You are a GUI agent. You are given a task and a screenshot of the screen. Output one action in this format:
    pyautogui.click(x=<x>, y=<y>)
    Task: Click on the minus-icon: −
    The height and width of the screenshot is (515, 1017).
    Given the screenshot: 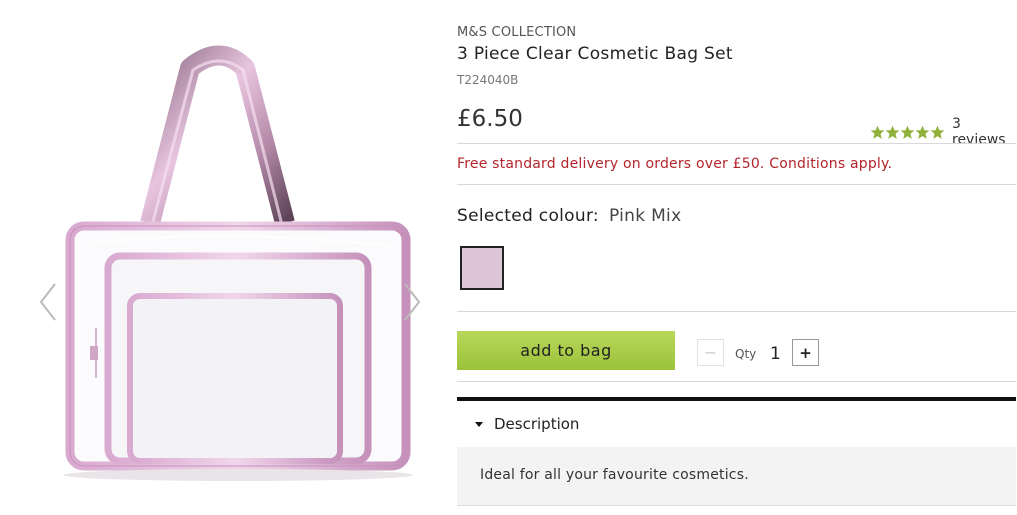 What is the action you would take?
    pyautogui.click(x=710, y=352)
    